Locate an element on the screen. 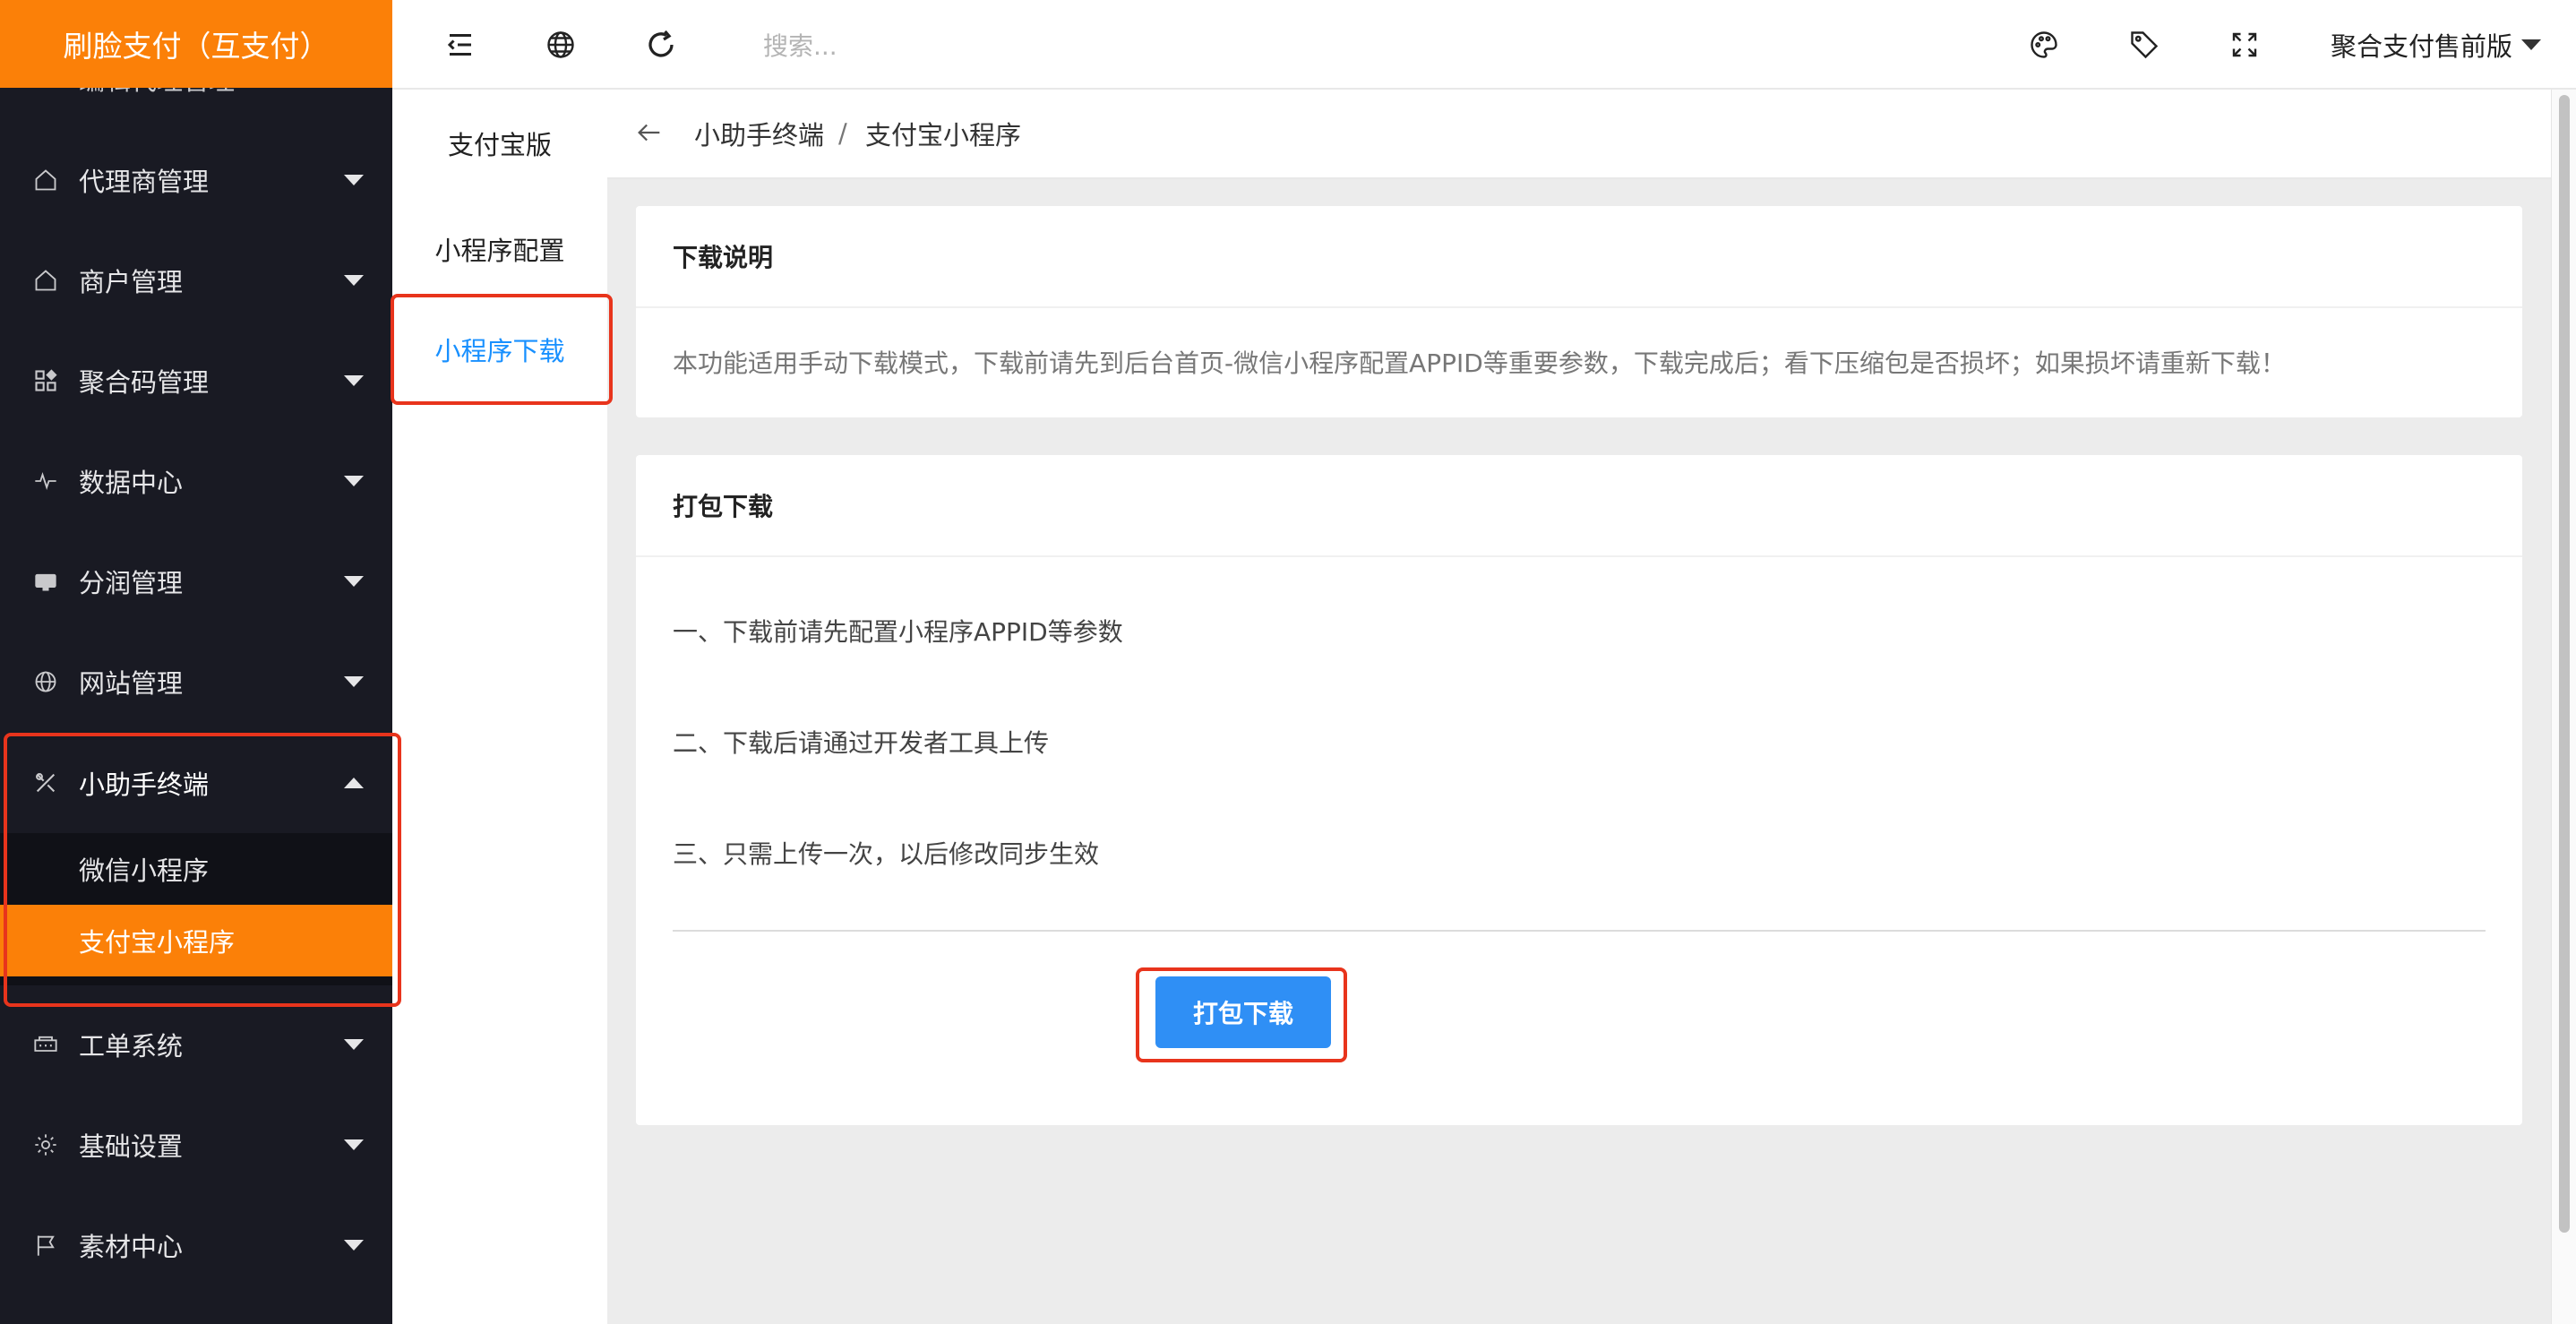  back-arrow-icon is located at coordinates (650, 133).